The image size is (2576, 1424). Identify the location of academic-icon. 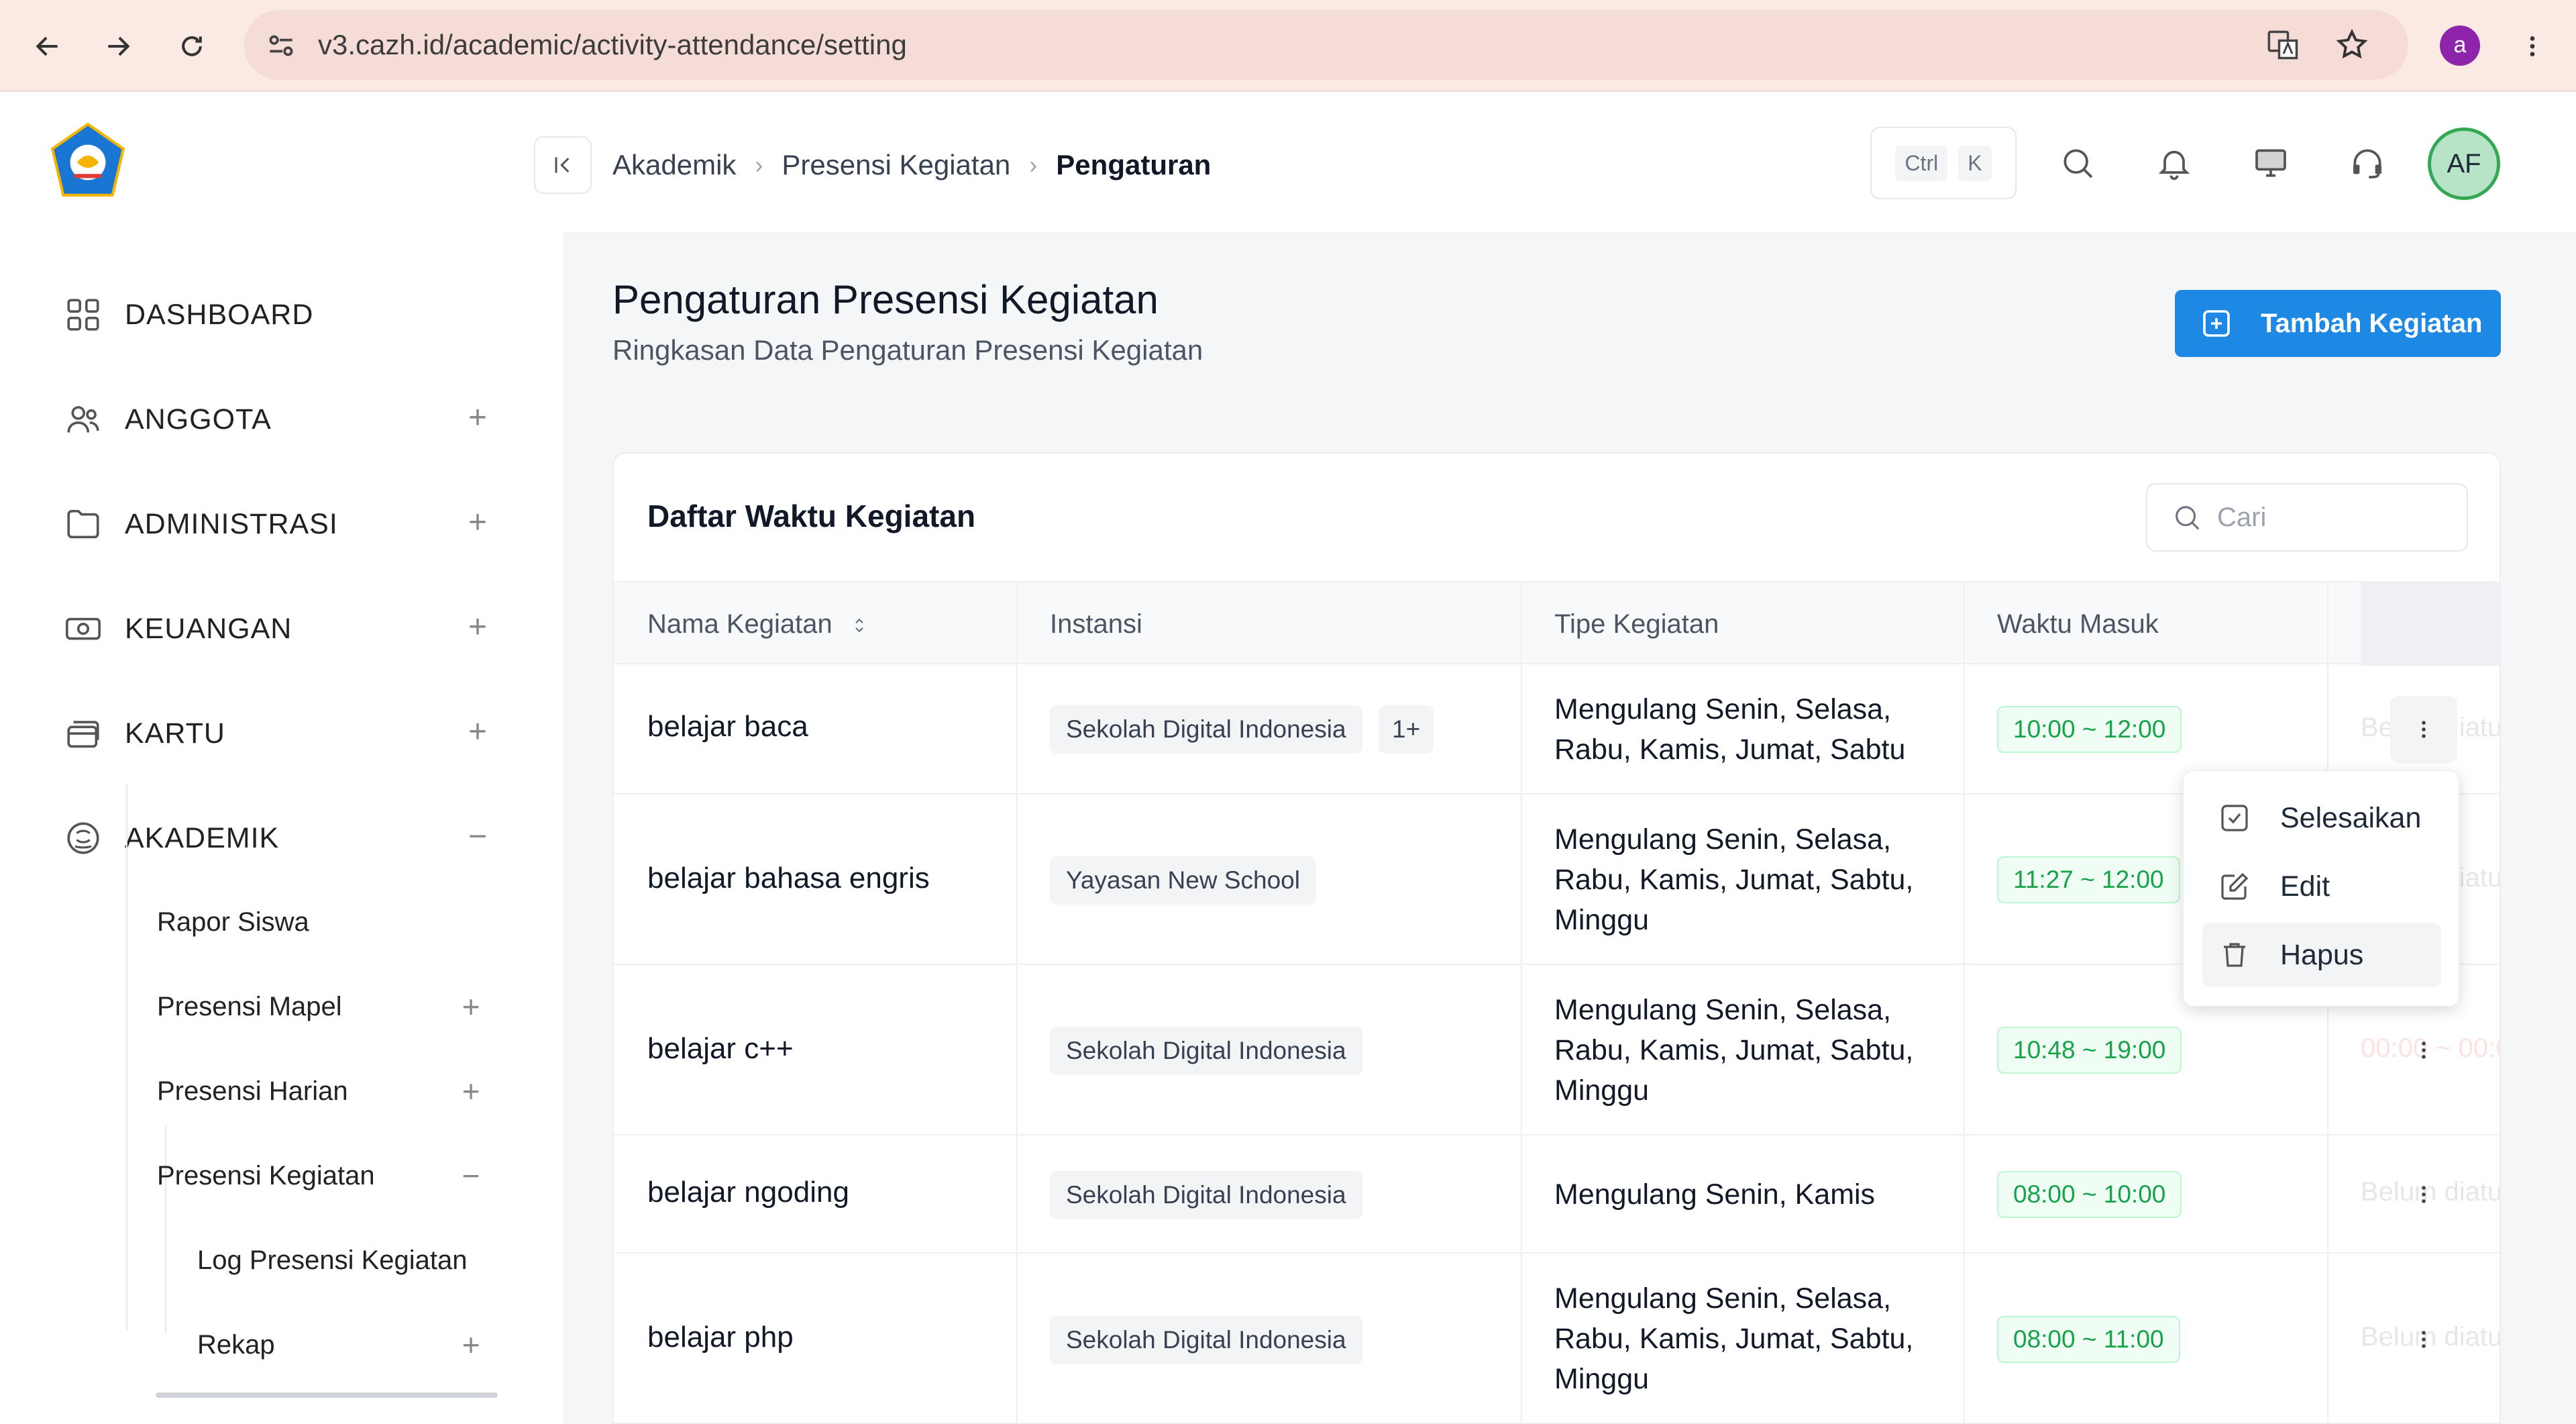
(83, 838).